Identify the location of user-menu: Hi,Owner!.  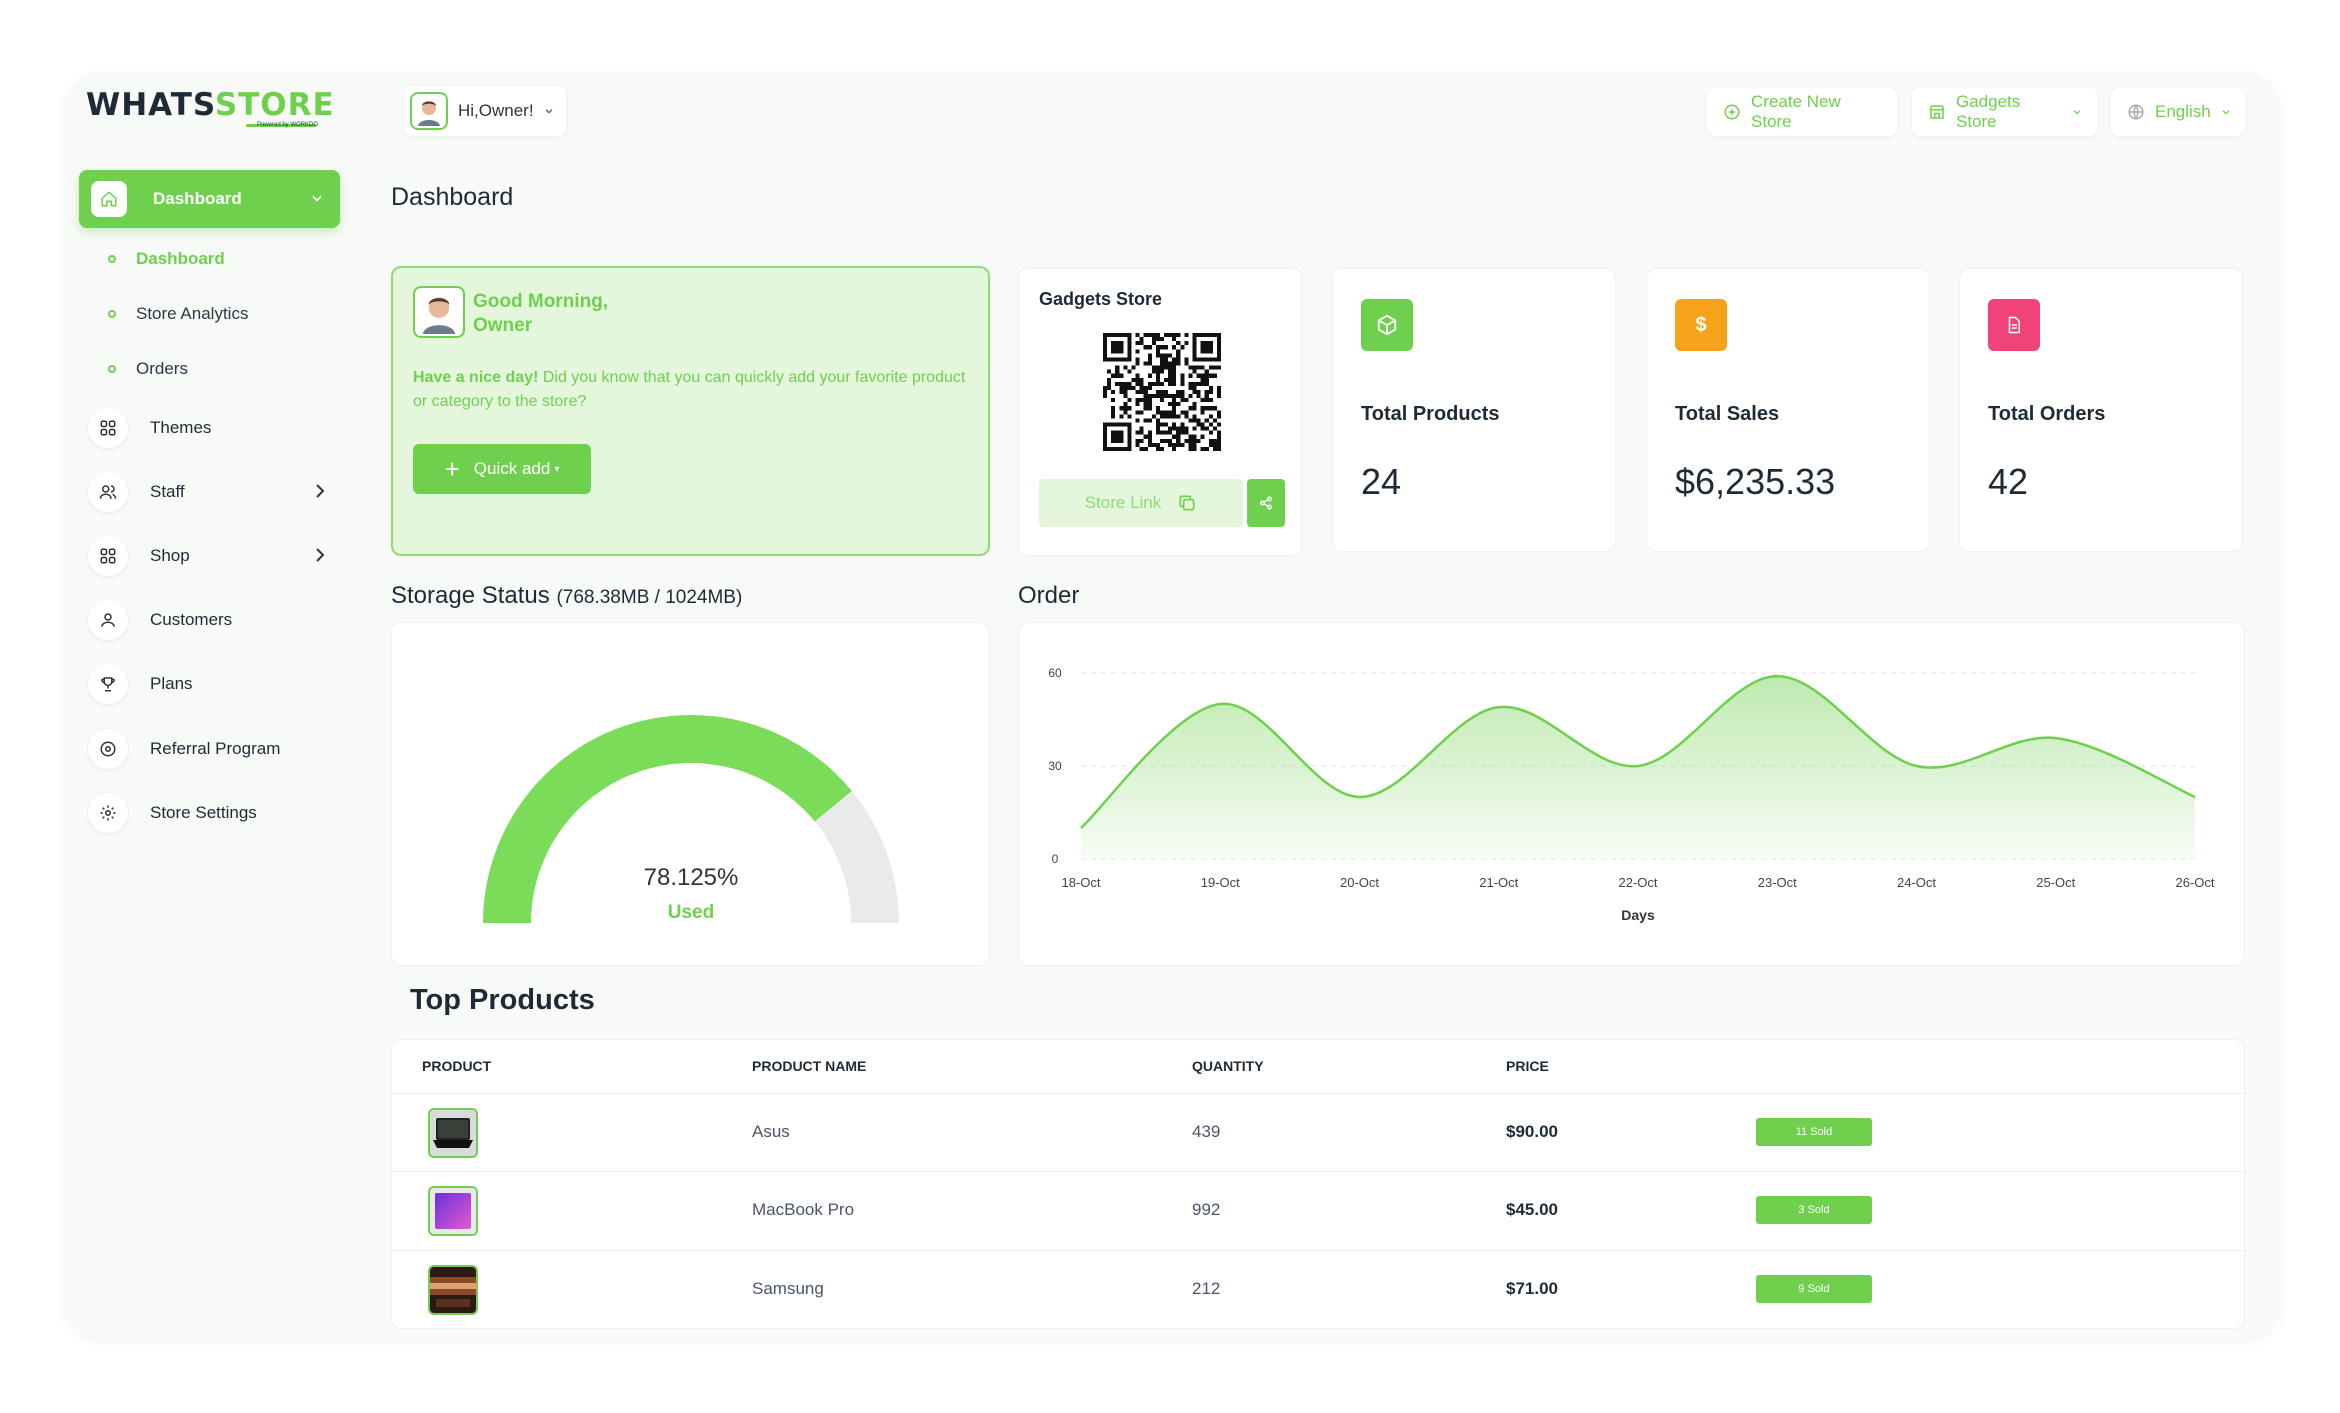
(485, 111).